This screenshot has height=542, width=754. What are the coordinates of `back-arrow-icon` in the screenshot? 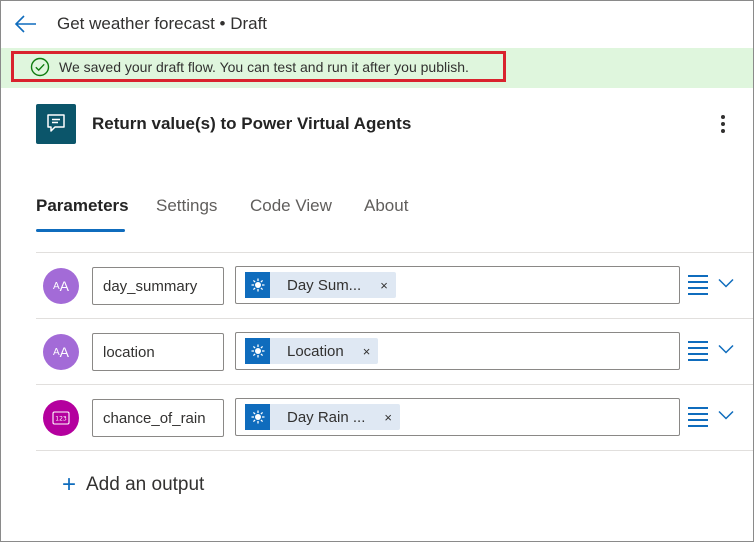 It's located at (25, 24).